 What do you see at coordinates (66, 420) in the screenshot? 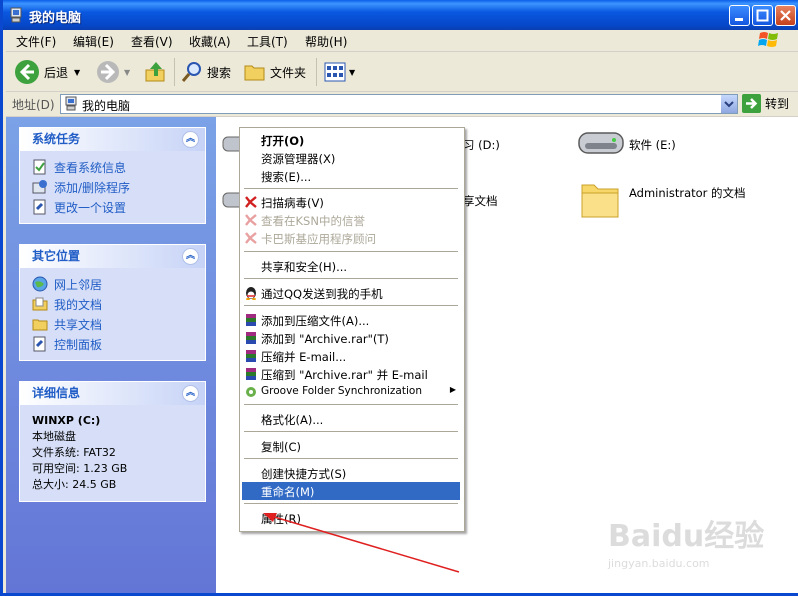
I see `details-name: WINXP (C:)` at bounding box center [66, 420].